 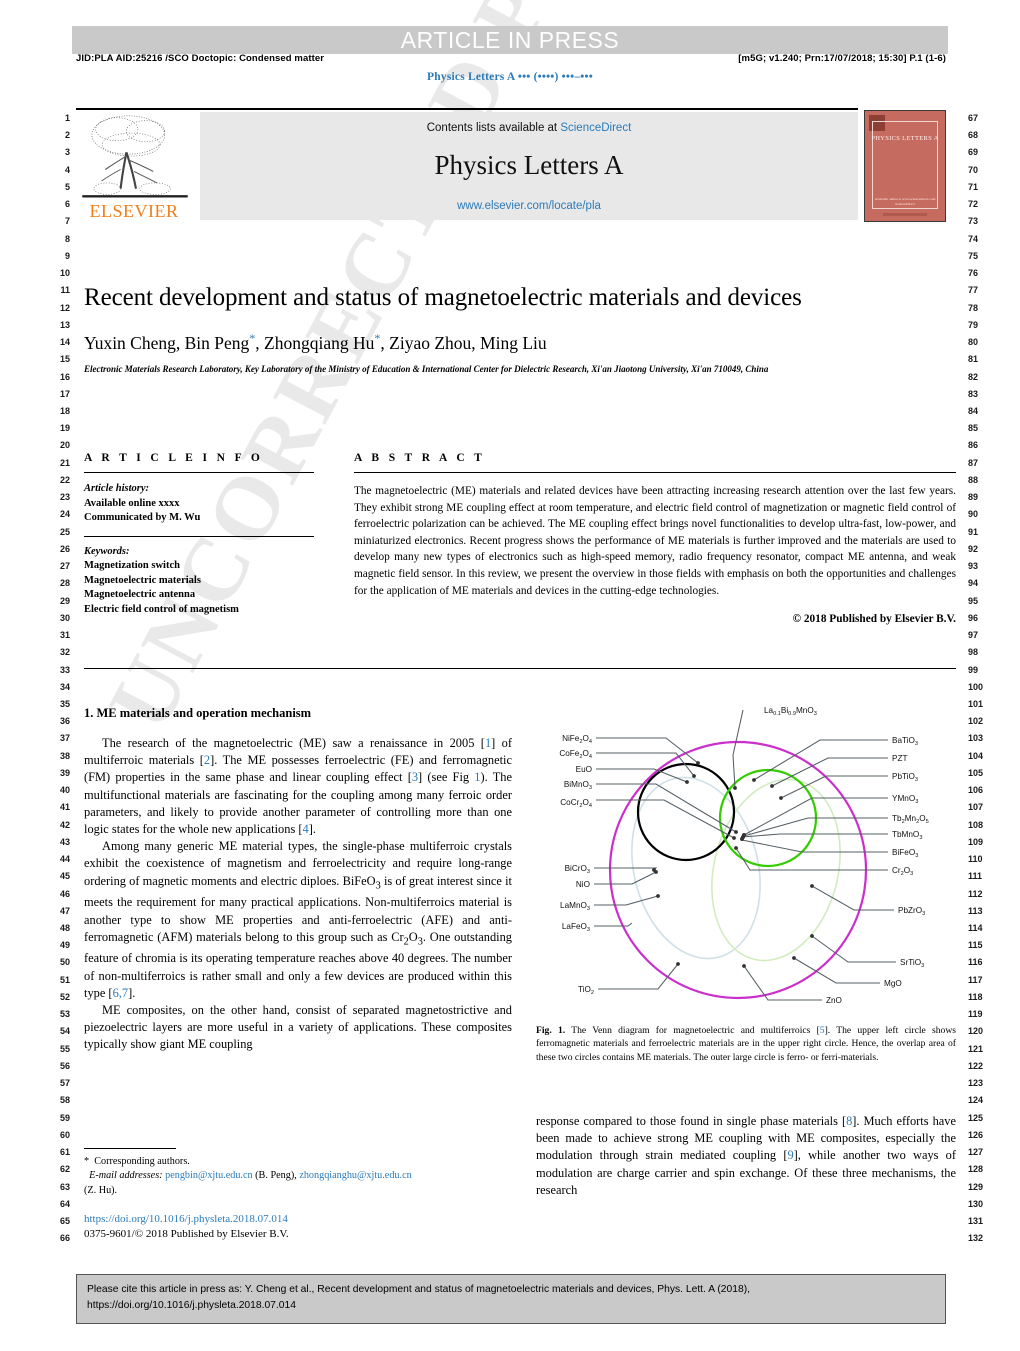 I want to click on label-nife2o4: NiFe2O4, so click(x=577, y=739).